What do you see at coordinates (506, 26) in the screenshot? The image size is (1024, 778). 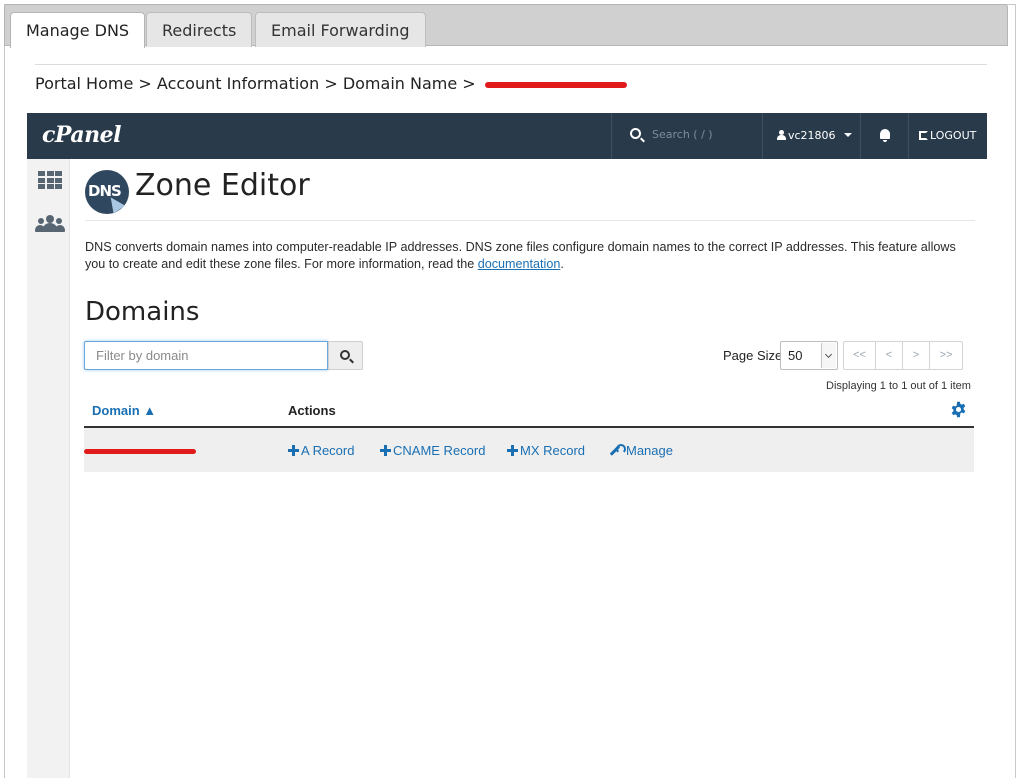 I see `tab-bar: Manage DNS Redirects Email Forwarding` at bounding box center [506, 26].